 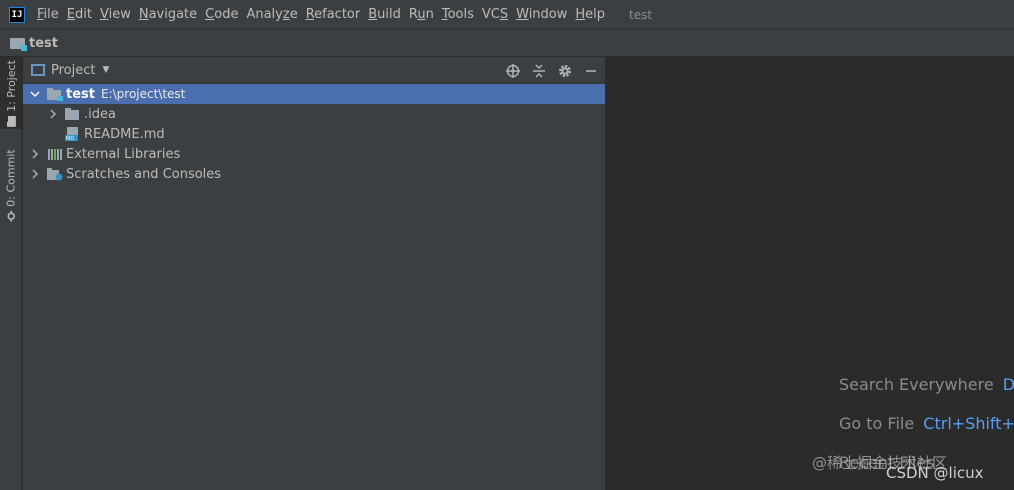 What do you see at coordinates (541, 14) in the screenshot?
I see `menu-window: Window` at bounding box center [541, 14].